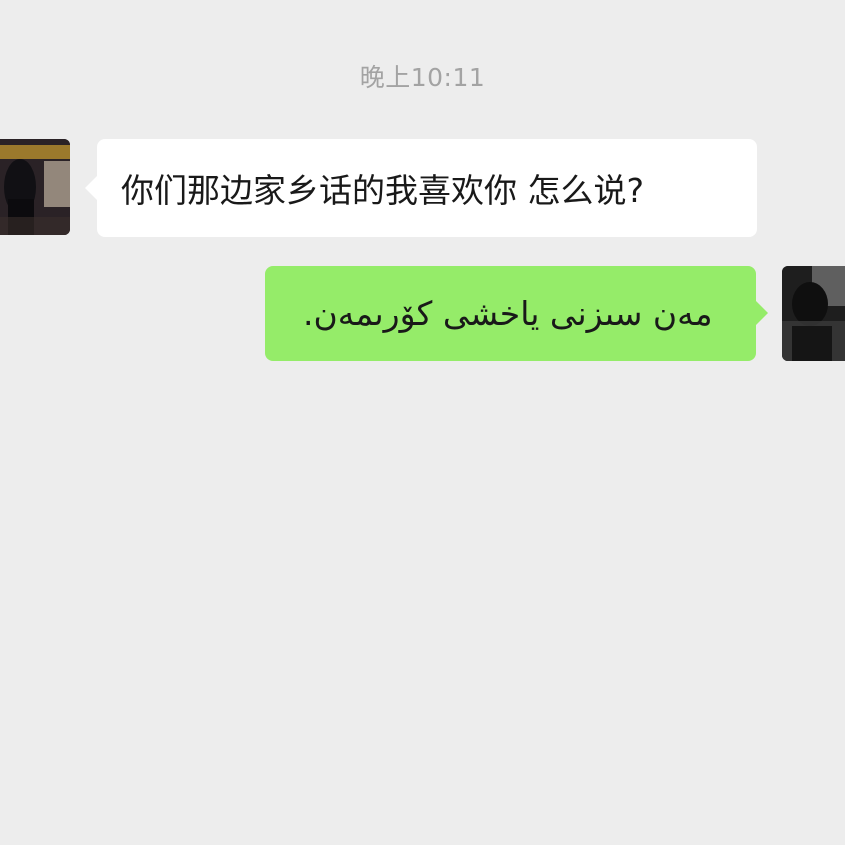 Image resolution: width=845 pixels, height=845 pixels. I want to click on outgoing-message-bubble: مەن سىزنى ياخشى كۆرىمەن., so click(516, 313).